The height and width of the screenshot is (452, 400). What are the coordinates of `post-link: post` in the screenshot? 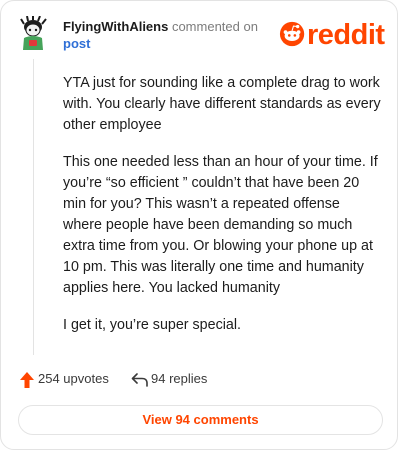 It's located at (168, 43).